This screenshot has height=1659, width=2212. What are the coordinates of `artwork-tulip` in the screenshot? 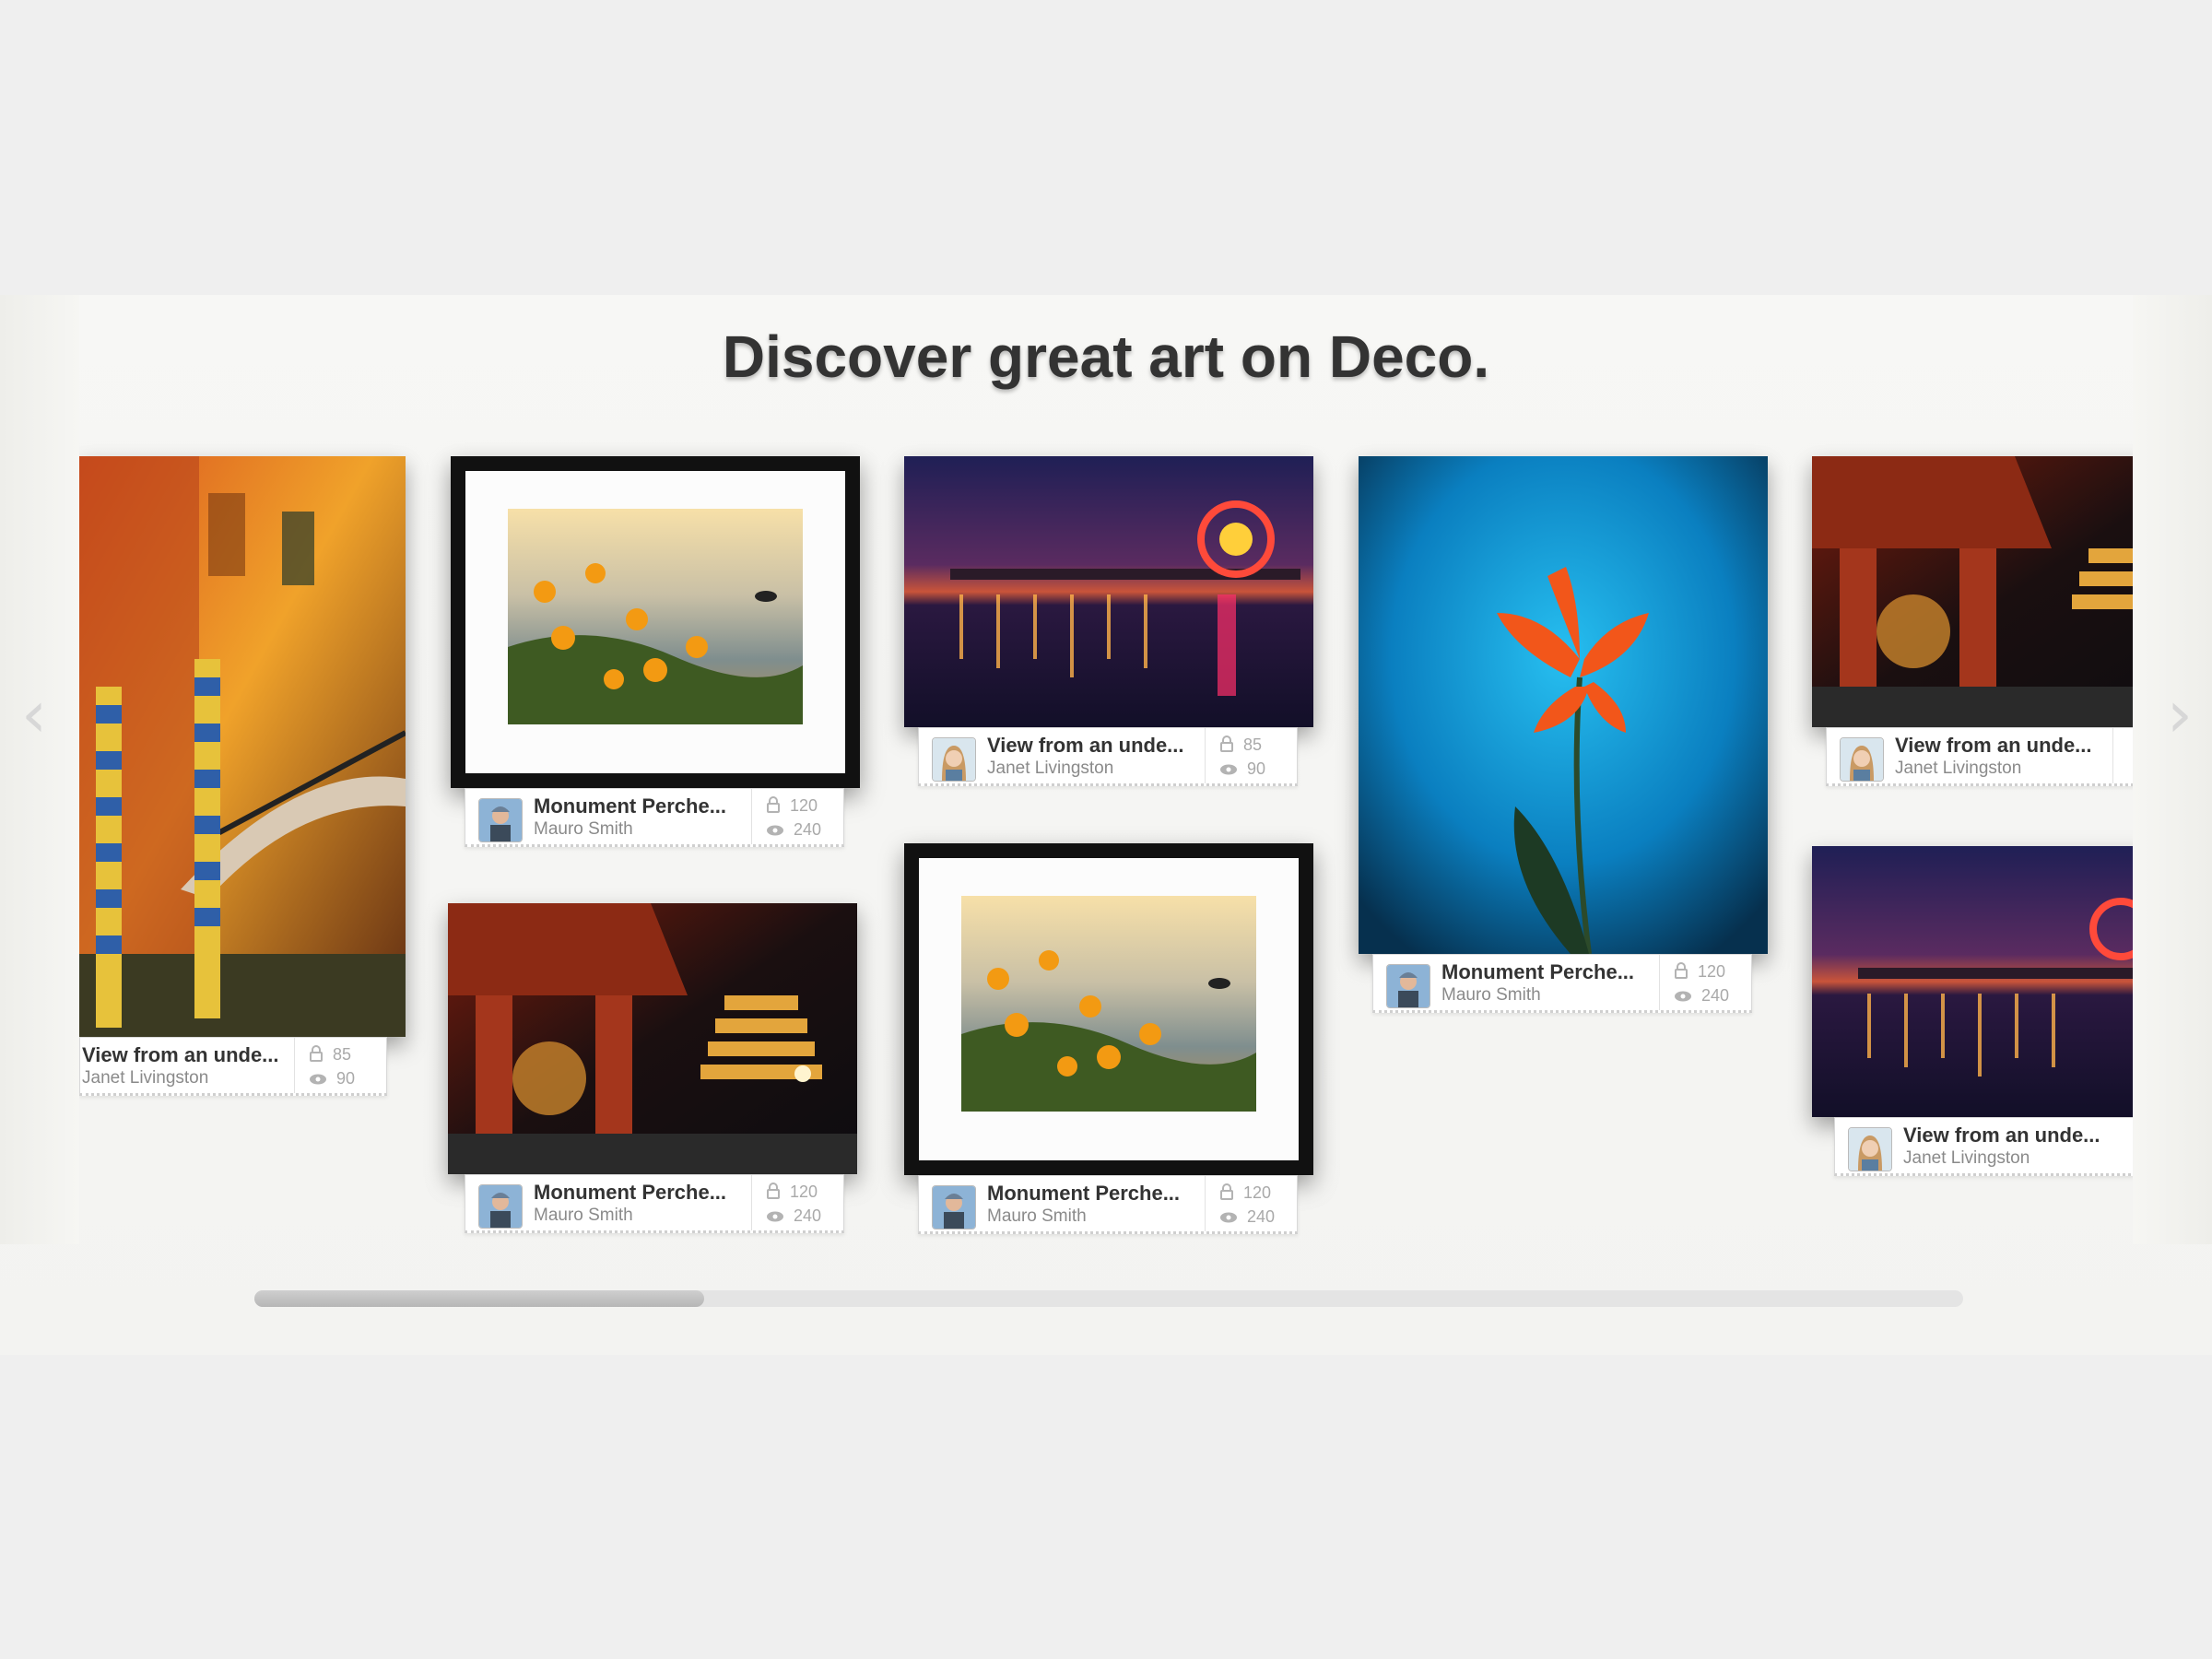 It's located at (1563, 705).